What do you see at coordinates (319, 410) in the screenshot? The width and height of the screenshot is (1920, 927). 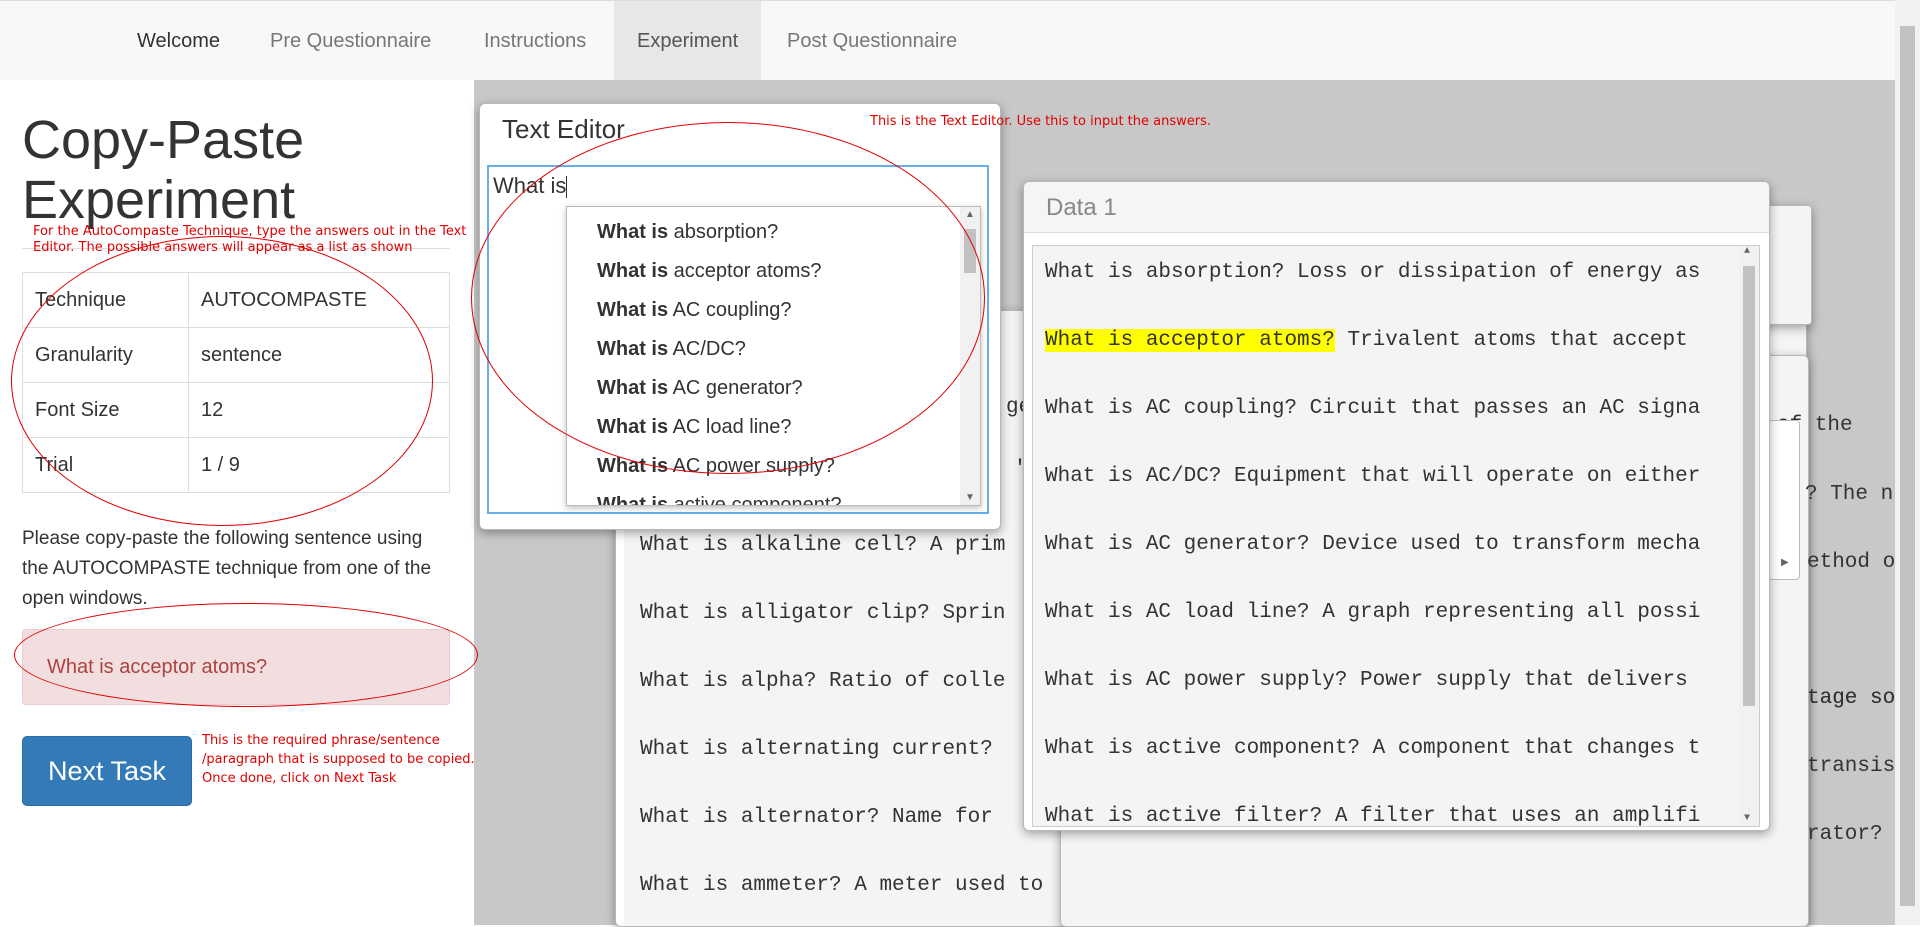 I see `info-value: 12` at bounding box center [319, 410].